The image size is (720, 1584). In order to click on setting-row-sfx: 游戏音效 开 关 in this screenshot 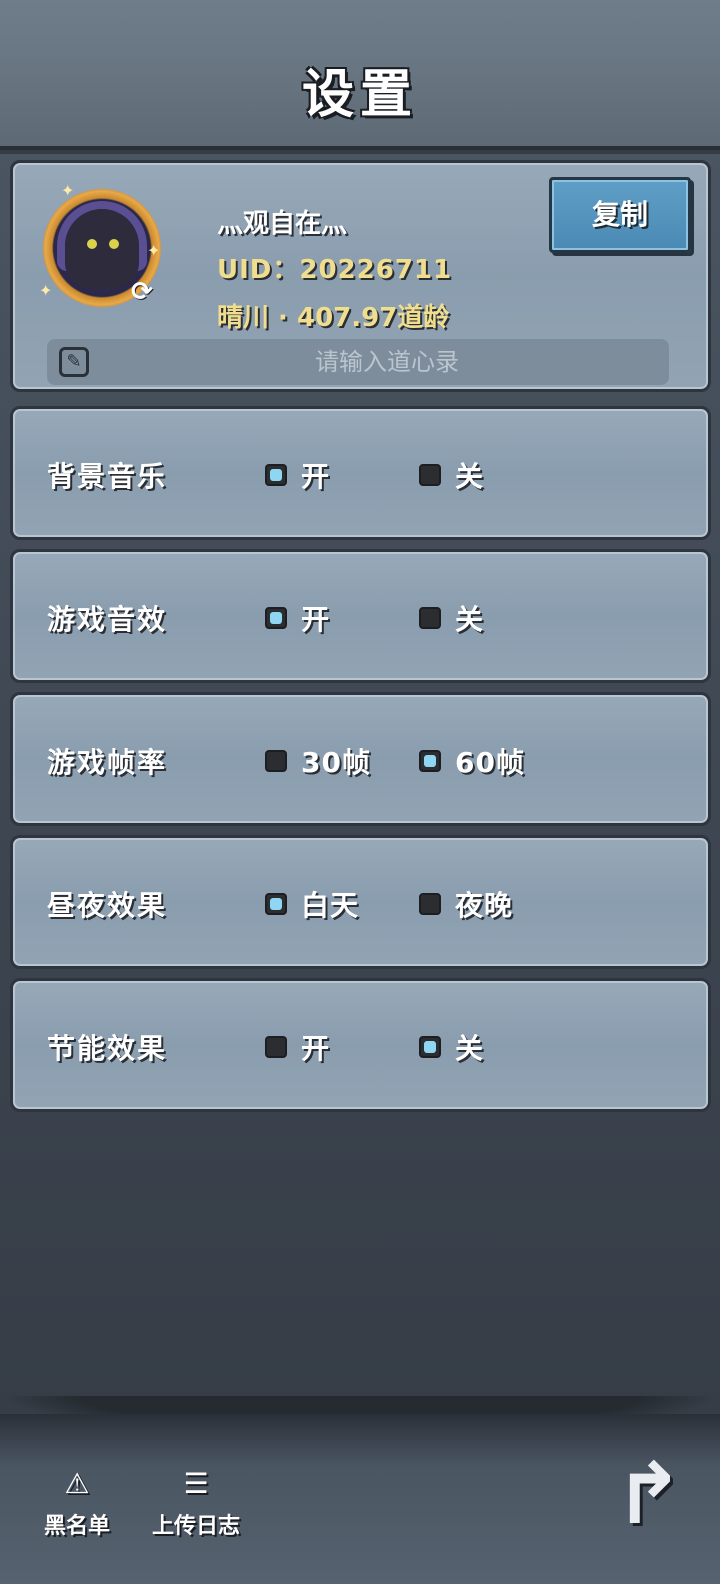, I will do `click(360, 616)`.